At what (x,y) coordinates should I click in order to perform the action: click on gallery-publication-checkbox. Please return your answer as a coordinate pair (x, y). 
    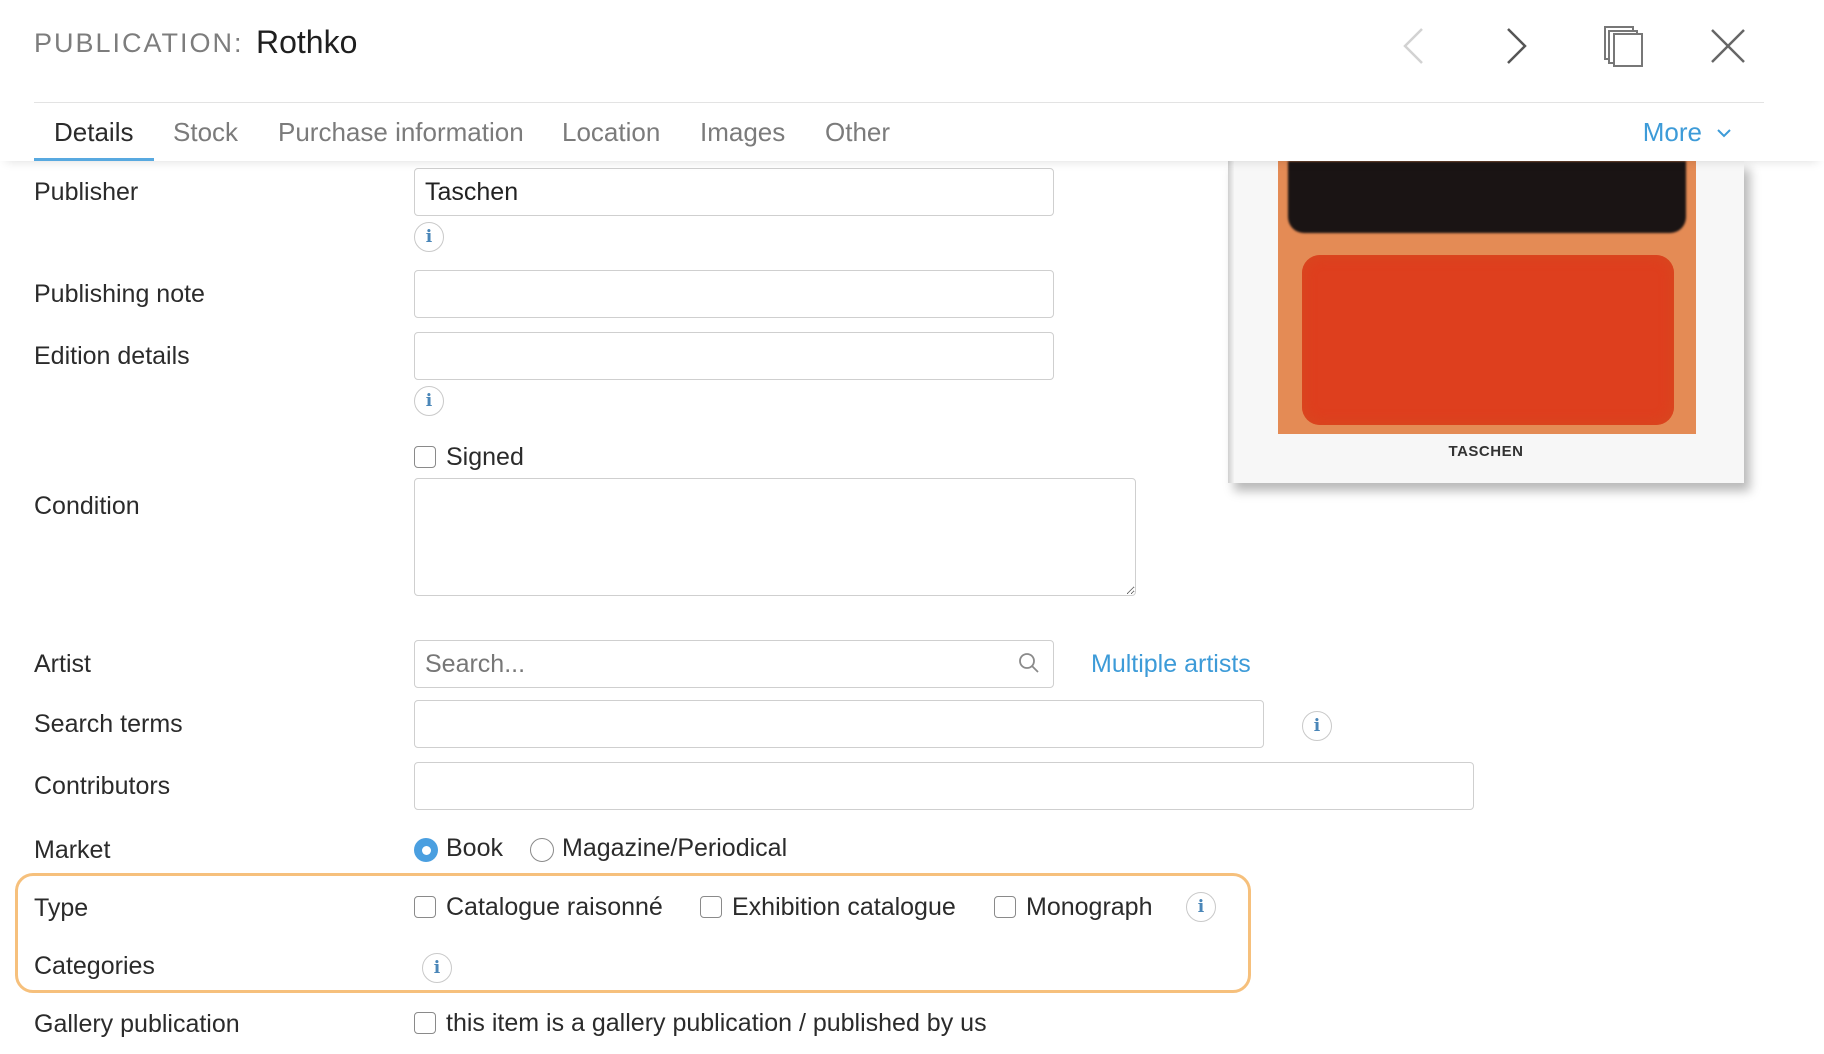
    Looking at the image, I should click on (425, 1023).